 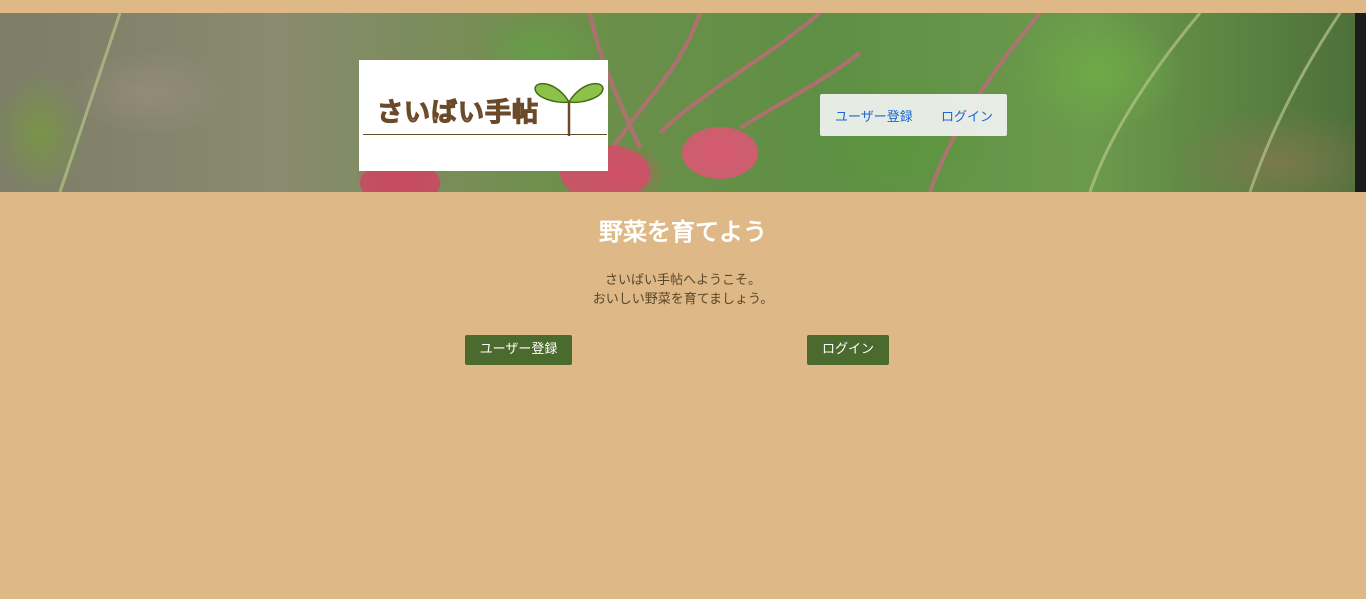 What do you see at coordinates (683, 290) in the screenshot?
I see `welcome-message: さいばい手帖へようこそ。 おいしい野菜を育てましょう。` at bounding box center [683, 290].